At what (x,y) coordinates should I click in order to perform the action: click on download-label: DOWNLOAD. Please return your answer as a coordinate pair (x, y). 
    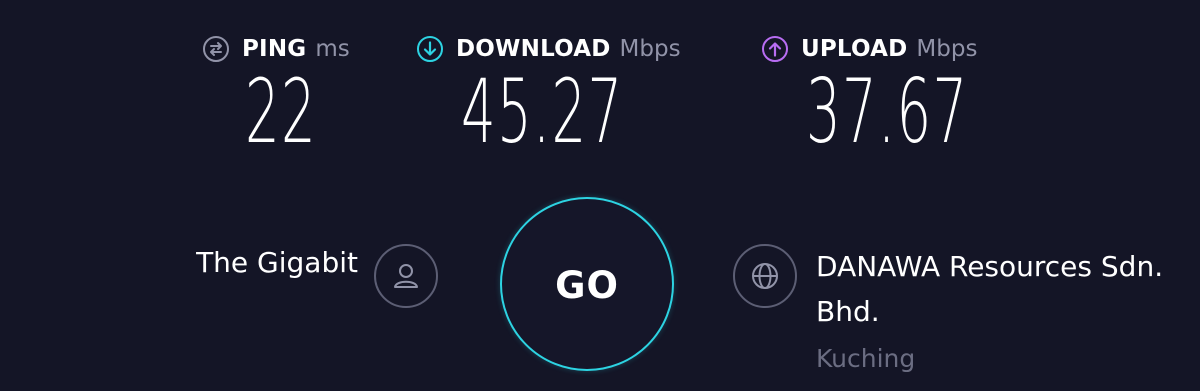
    Looking at the image, I should click on (533, 49).